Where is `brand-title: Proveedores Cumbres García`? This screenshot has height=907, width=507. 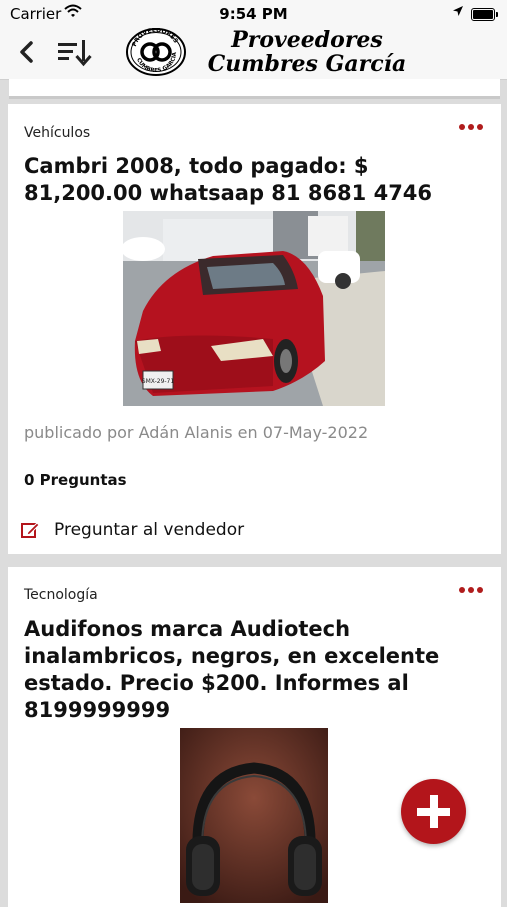 brand-title: Proveedores Cumbres García is located at coordinates (307, 52).